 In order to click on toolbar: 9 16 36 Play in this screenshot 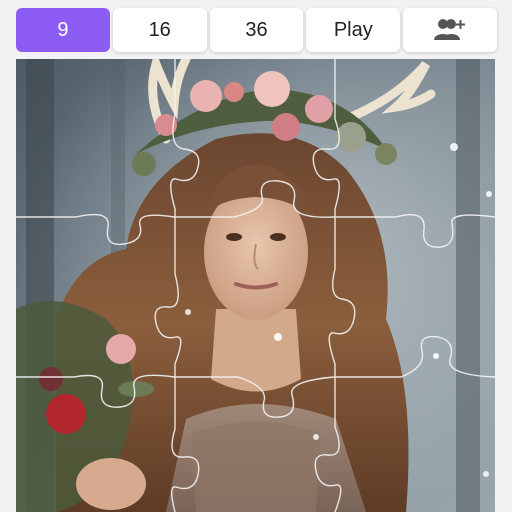, I will do `click(256, 30)`.